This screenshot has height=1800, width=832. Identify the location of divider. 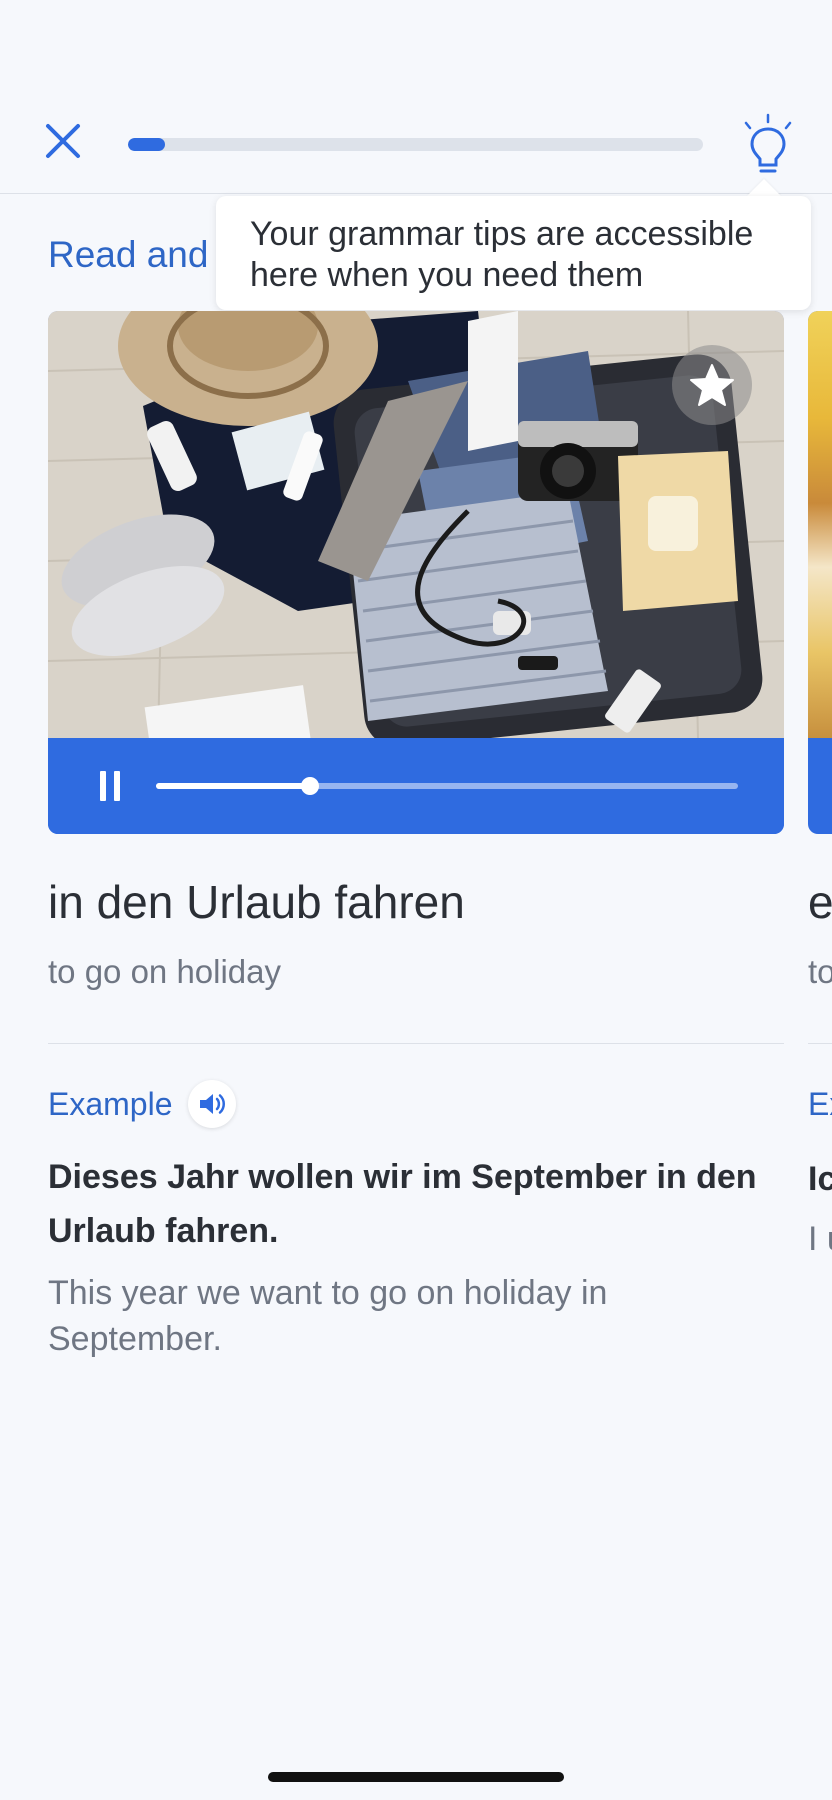
(416, 1043).